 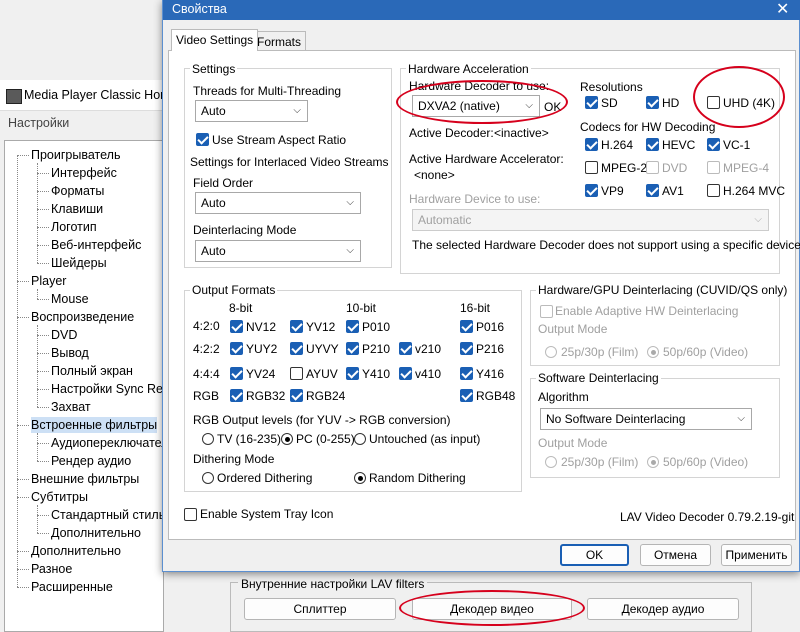 What do you see at coordinates (64, 335) in the screenshot?
I see `tree-item: DVD` at bounding box center [64, 335].